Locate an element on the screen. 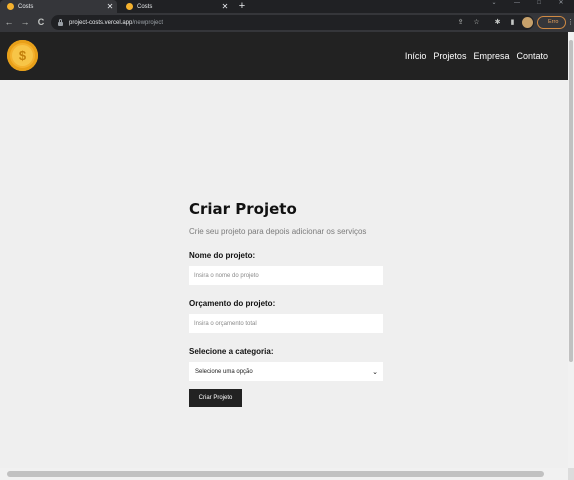 Image resolution: width=574 pixels, height=480 pixels. browser-tab: Costs ✕ is located at coordinates (175, 6).